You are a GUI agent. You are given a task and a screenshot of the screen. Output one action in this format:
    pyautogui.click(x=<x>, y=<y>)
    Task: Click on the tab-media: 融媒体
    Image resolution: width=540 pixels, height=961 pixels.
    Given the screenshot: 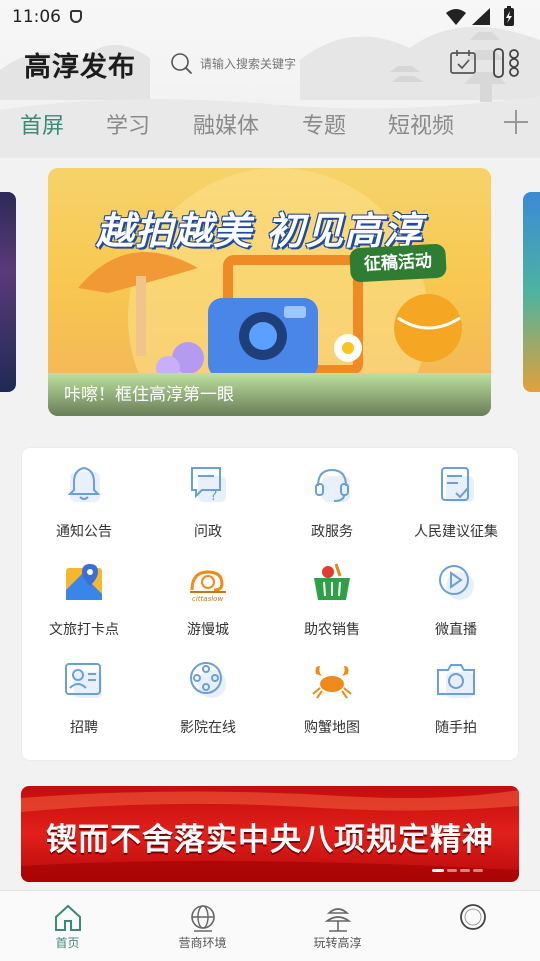 What is the action you would take?
    pyautogui.click(x=226, y=124)
    